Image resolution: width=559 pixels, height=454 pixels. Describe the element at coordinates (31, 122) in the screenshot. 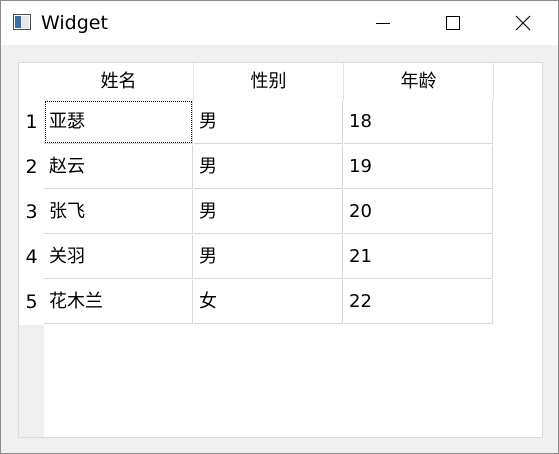

I see `row-header: 1` at that location.